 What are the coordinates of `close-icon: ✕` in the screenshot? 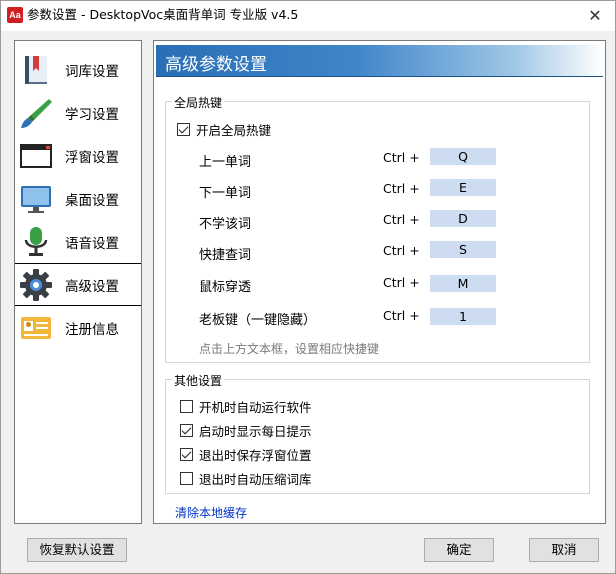 It's located at (595, 16).